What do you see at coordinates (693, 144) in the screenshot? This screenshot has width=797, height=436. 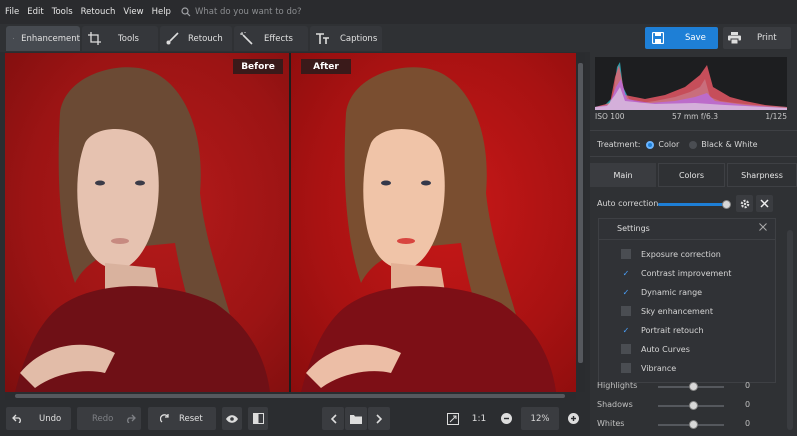 I see `radio-unselected-icon` at bounding box center [693, 144].